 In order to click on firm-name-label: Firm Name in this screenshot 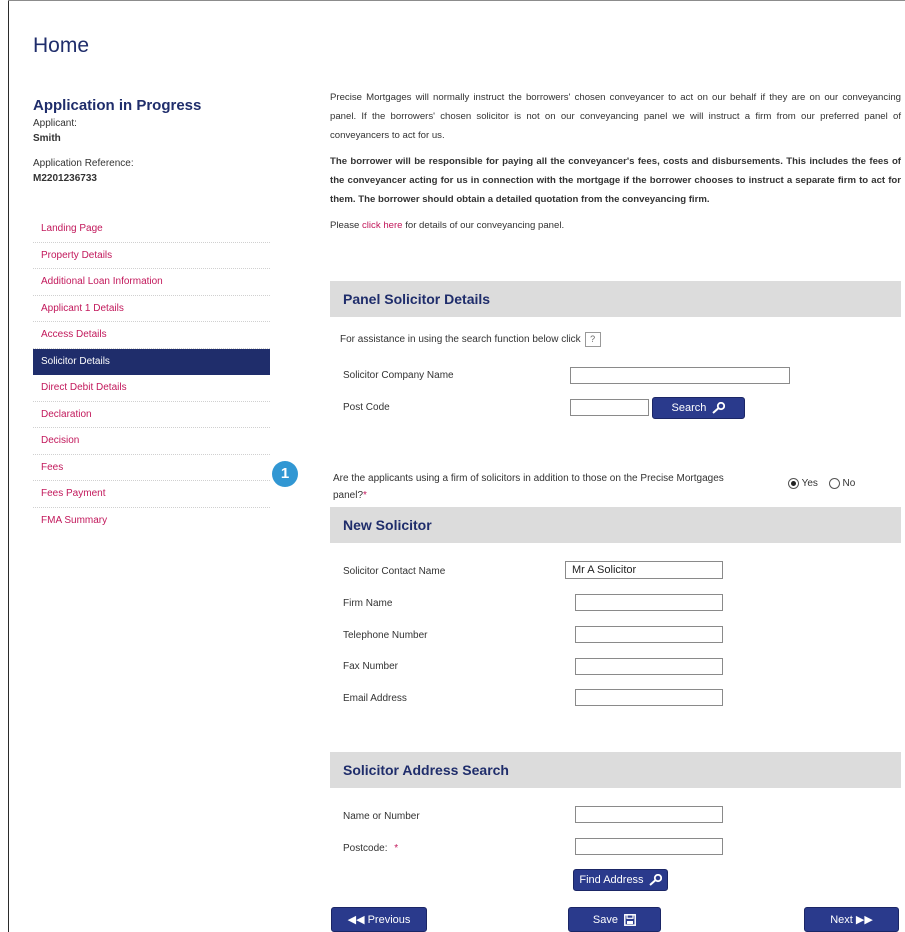, I will do `click(368, 603)`.